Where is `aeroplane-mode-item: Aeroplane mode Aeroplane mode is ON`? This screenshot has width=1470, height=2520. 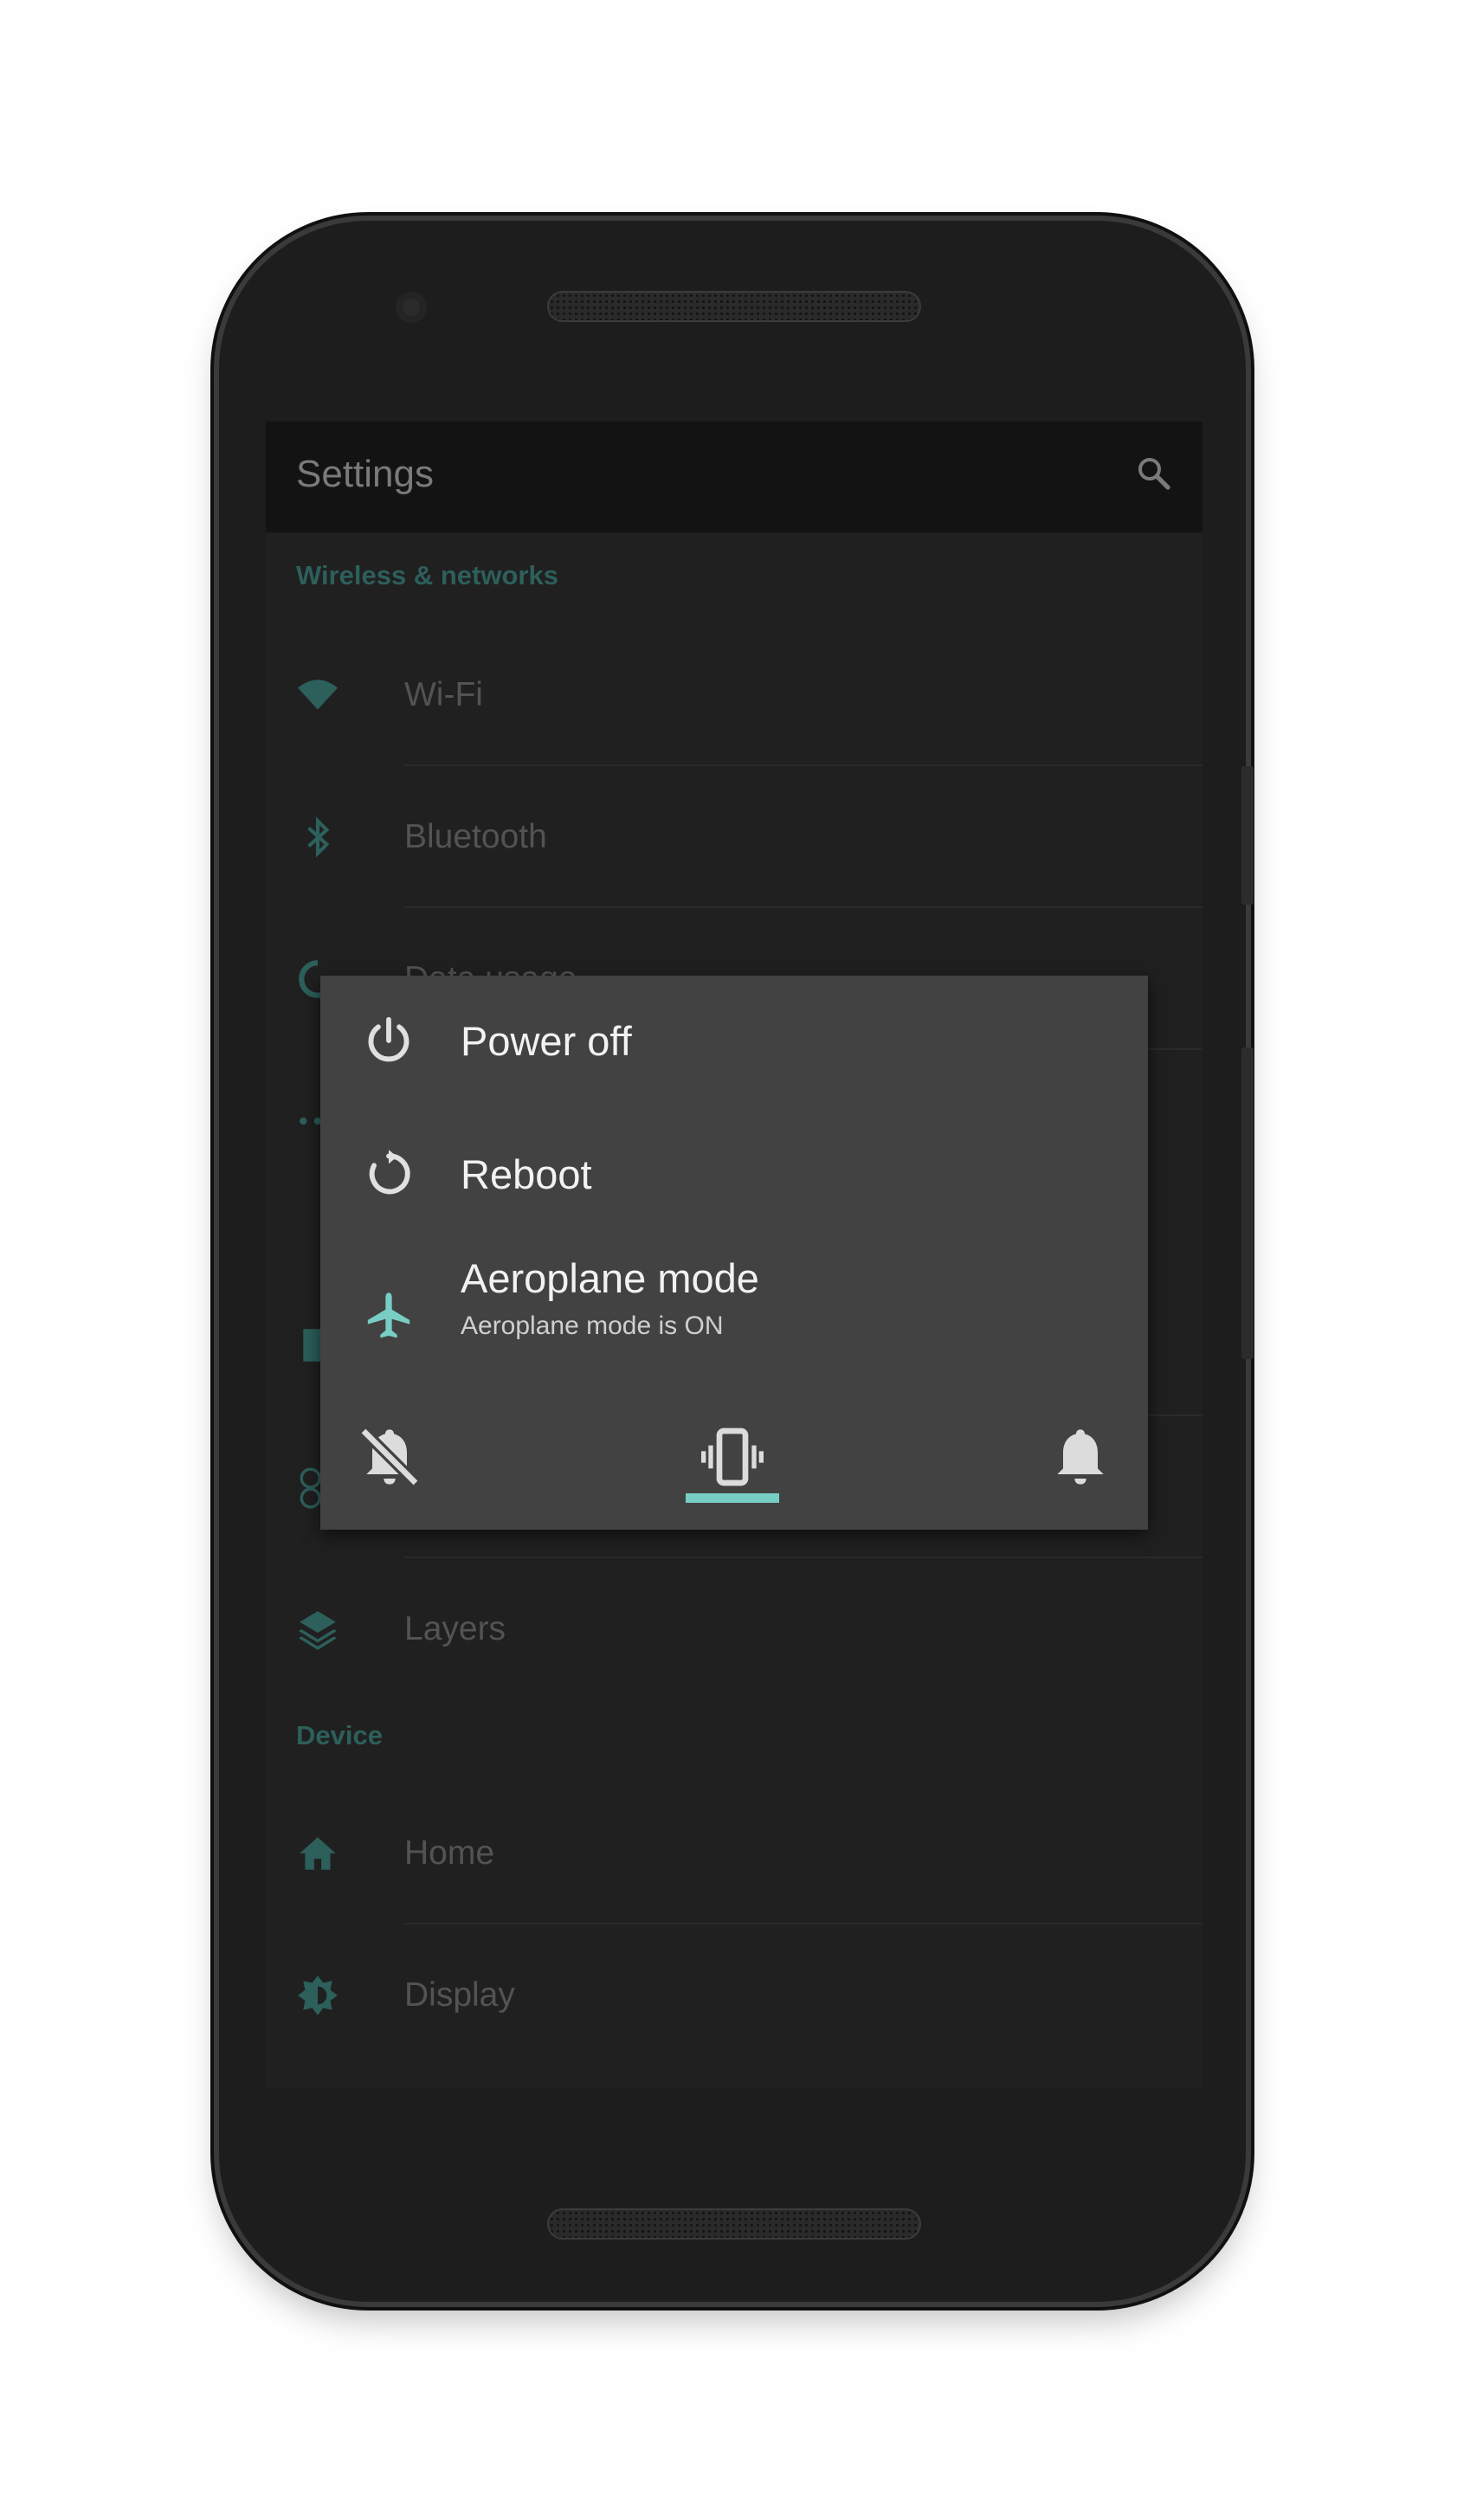
aeroplane-mode-item: Aeroplane mode Aeroplane mode is ON is located at coordinates (734, 1313).